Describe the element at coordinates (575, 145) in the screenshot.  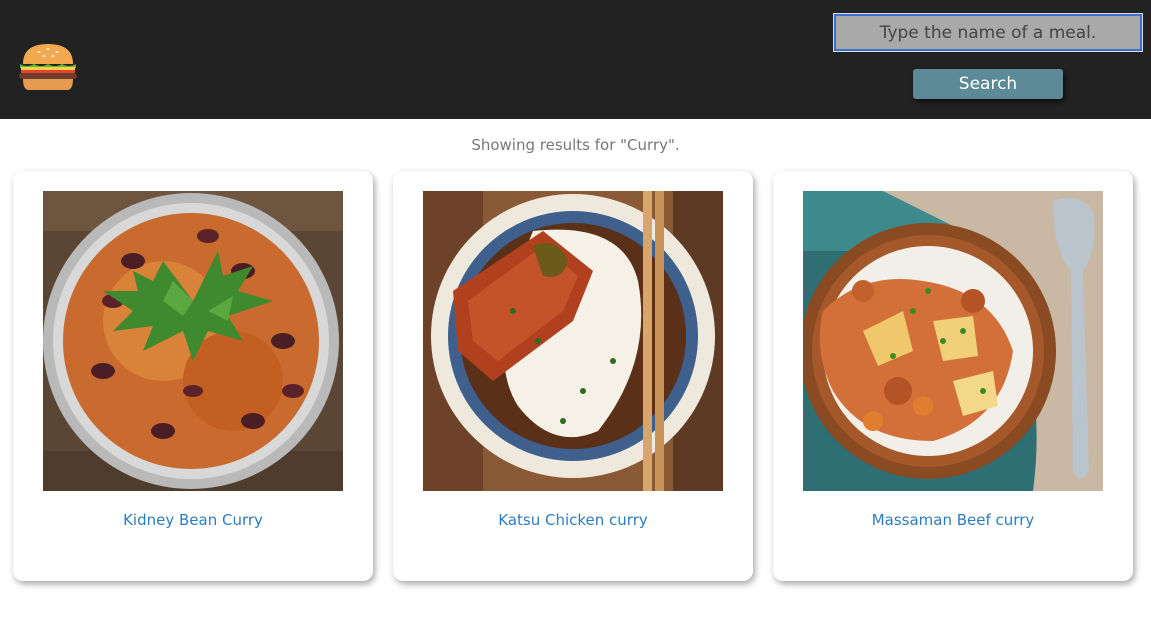
I see `results-note: Showing results for "Curry".` at that location.